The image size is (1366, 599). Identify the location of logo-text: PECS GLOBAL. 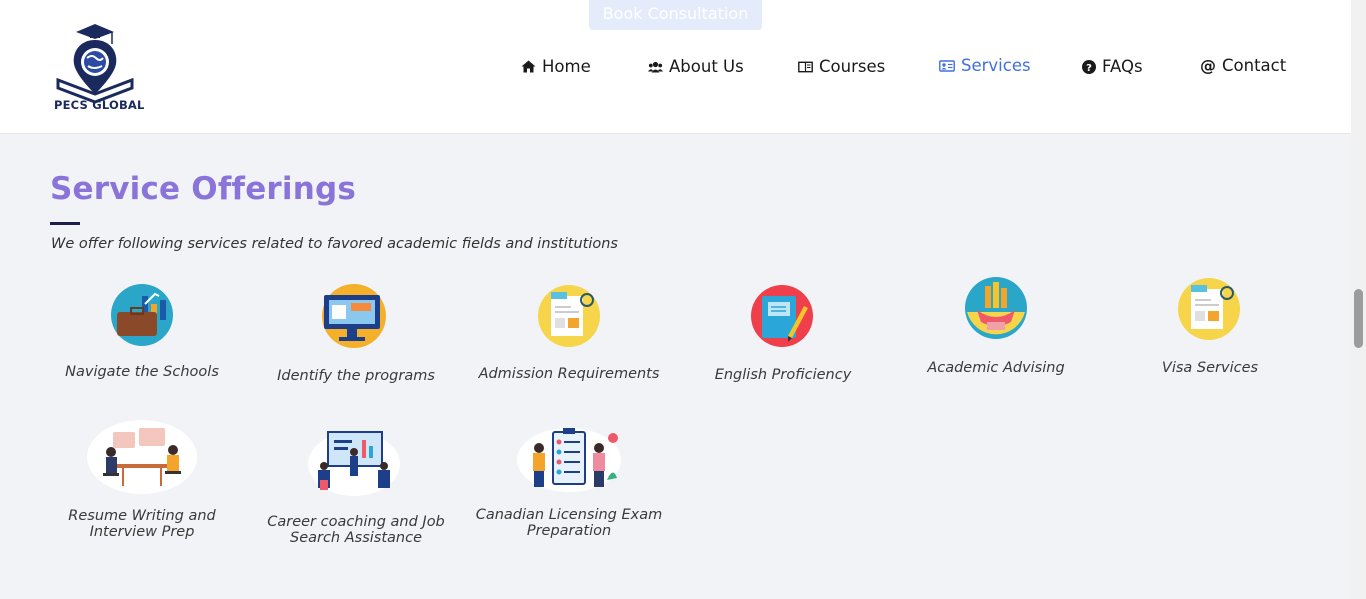
(99, 105).